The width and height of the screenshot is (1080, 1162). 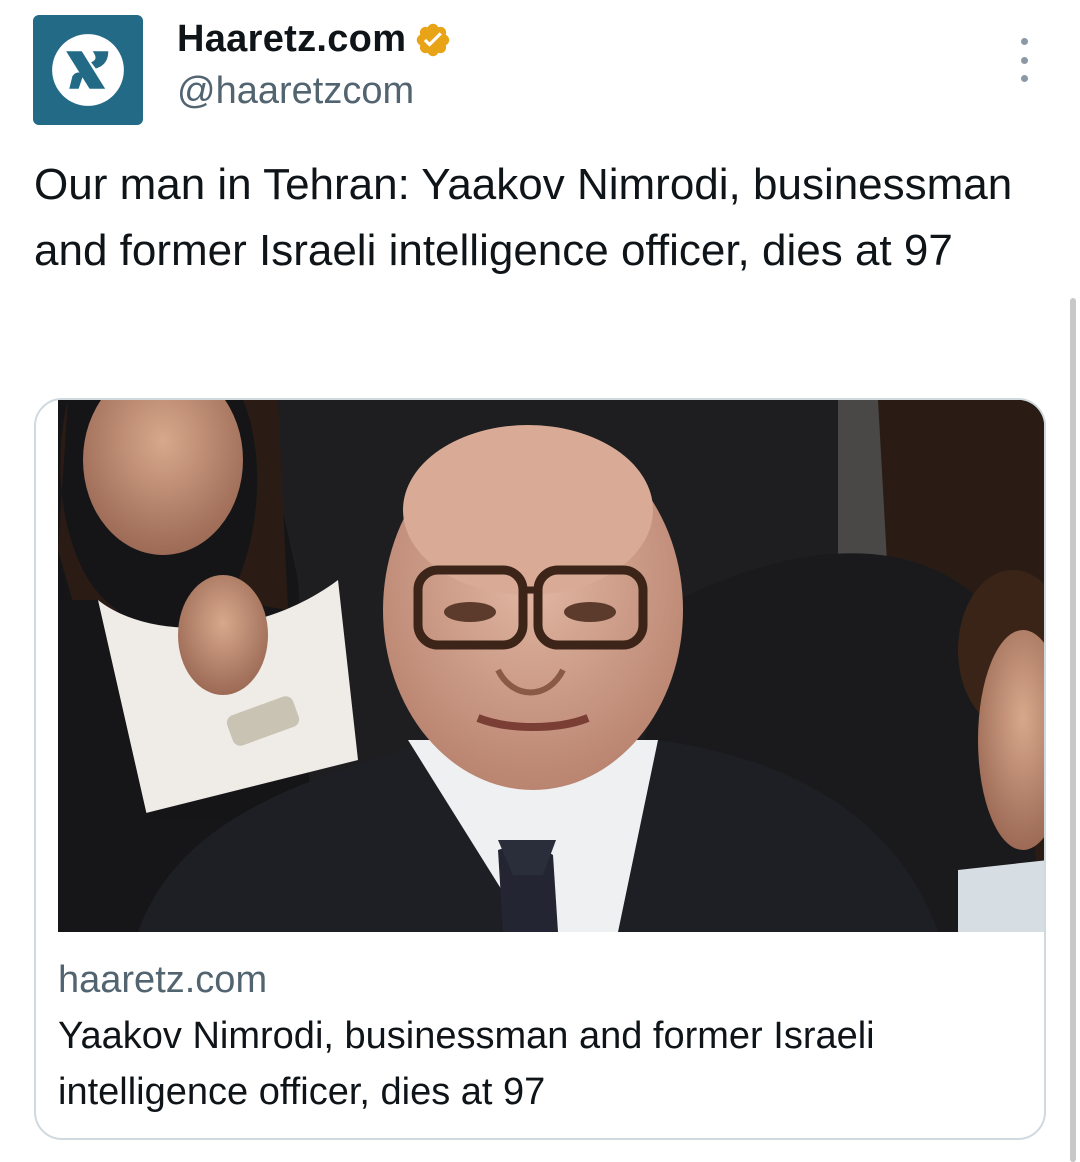 I want to click on link-card-domain: haaretz.com, so click(x=163, y=980).